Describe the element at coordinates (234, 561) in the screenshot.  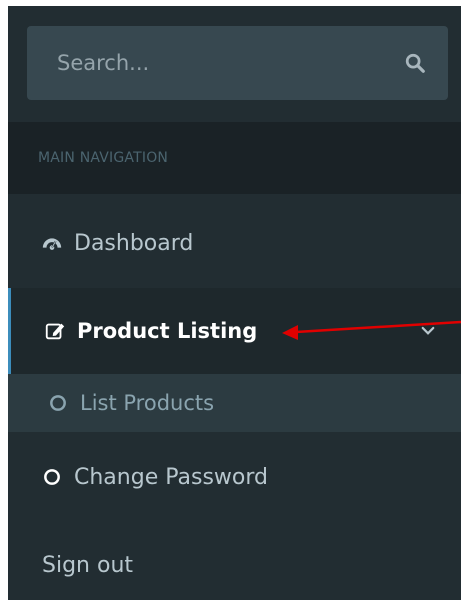
I see `sidebar-item-sign-out: Sign out` at that location.